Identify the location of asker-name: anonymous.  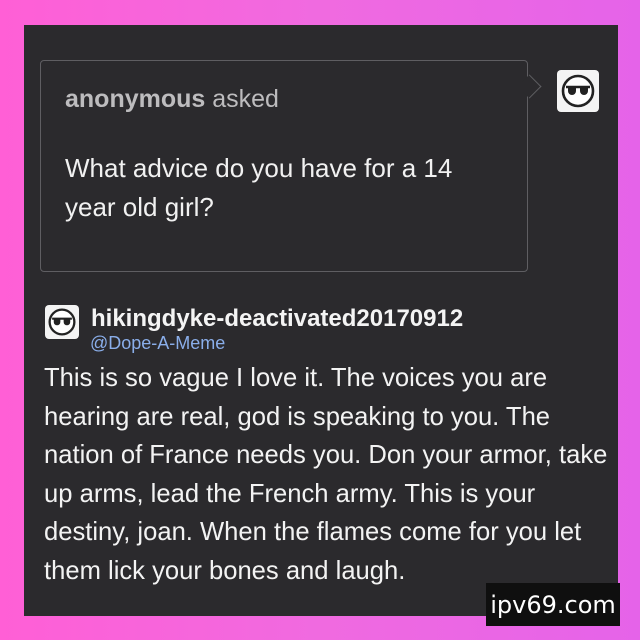
(135, 99).